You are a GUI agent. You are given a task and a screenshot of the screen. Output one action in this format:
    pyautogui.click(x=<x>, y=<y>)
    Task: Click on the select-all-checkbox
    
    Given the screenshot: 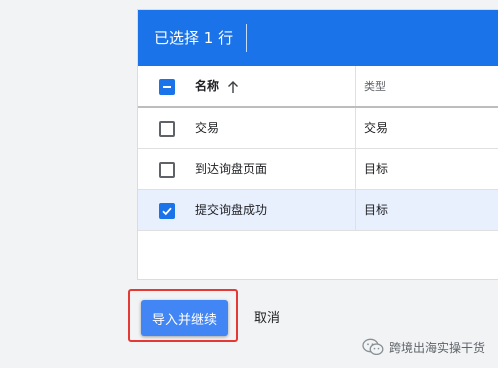 What is the action you would take?
    pyautogui.click(x=167, y=87)
    